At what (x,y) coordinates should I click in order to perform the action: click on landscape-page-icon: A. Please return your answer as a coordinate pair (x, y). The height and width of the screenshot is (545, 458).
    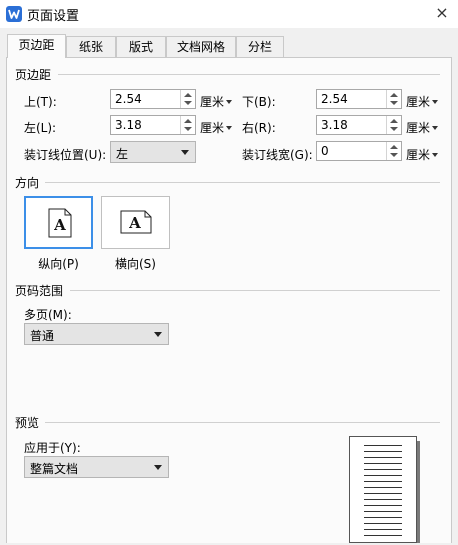
    Looking at the image, I should click on (136, 222).